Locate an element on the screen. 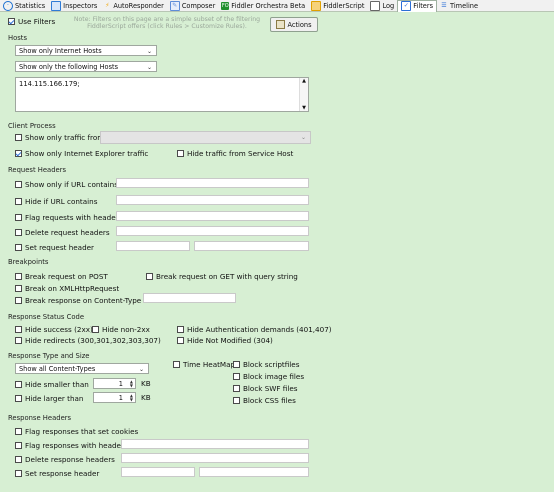 This screenshot has width=554, height=492. break-post-checkbox is located at coordinates (18, 276).